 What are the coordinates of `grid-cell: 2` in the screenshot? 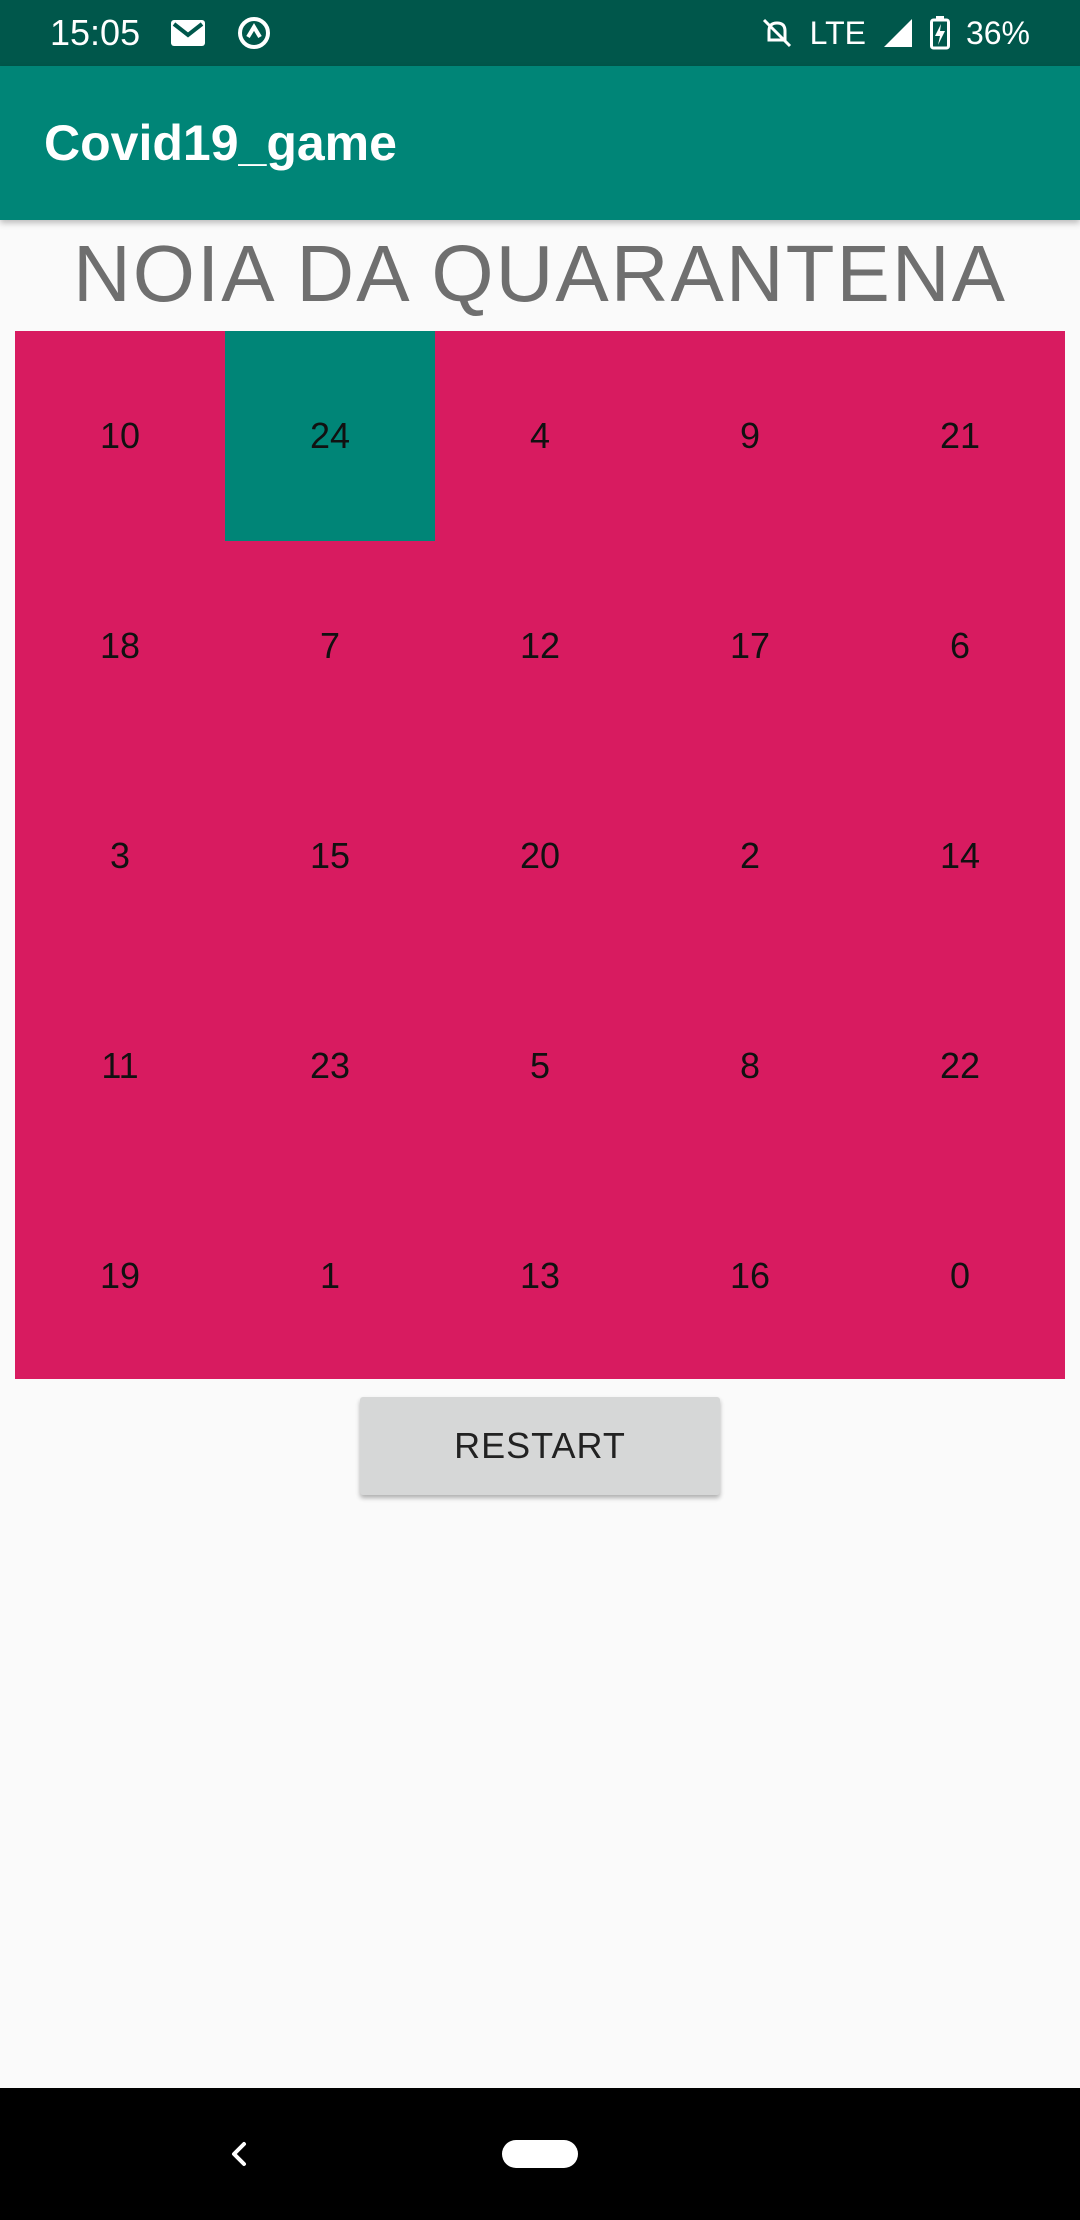 It's located at (750, 856).